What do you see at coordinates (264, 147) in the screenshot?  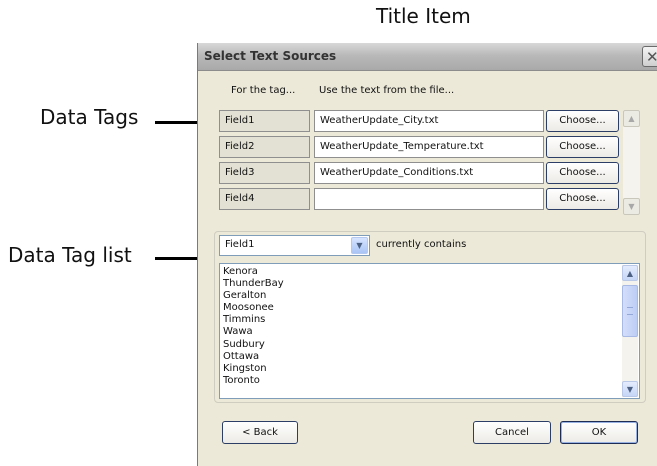 I see `tag-name-cell: Field2` at bounding box center [264, 147].